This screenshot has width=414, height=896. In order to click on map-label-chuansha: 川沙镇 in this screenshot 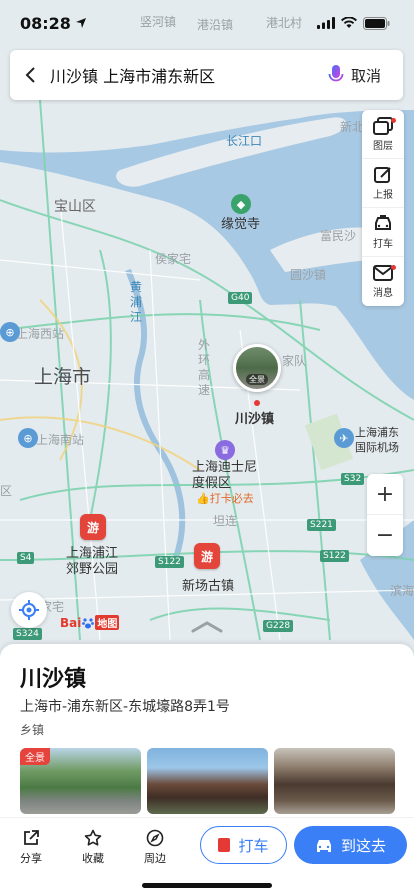, I will do `click(255, 419)`.